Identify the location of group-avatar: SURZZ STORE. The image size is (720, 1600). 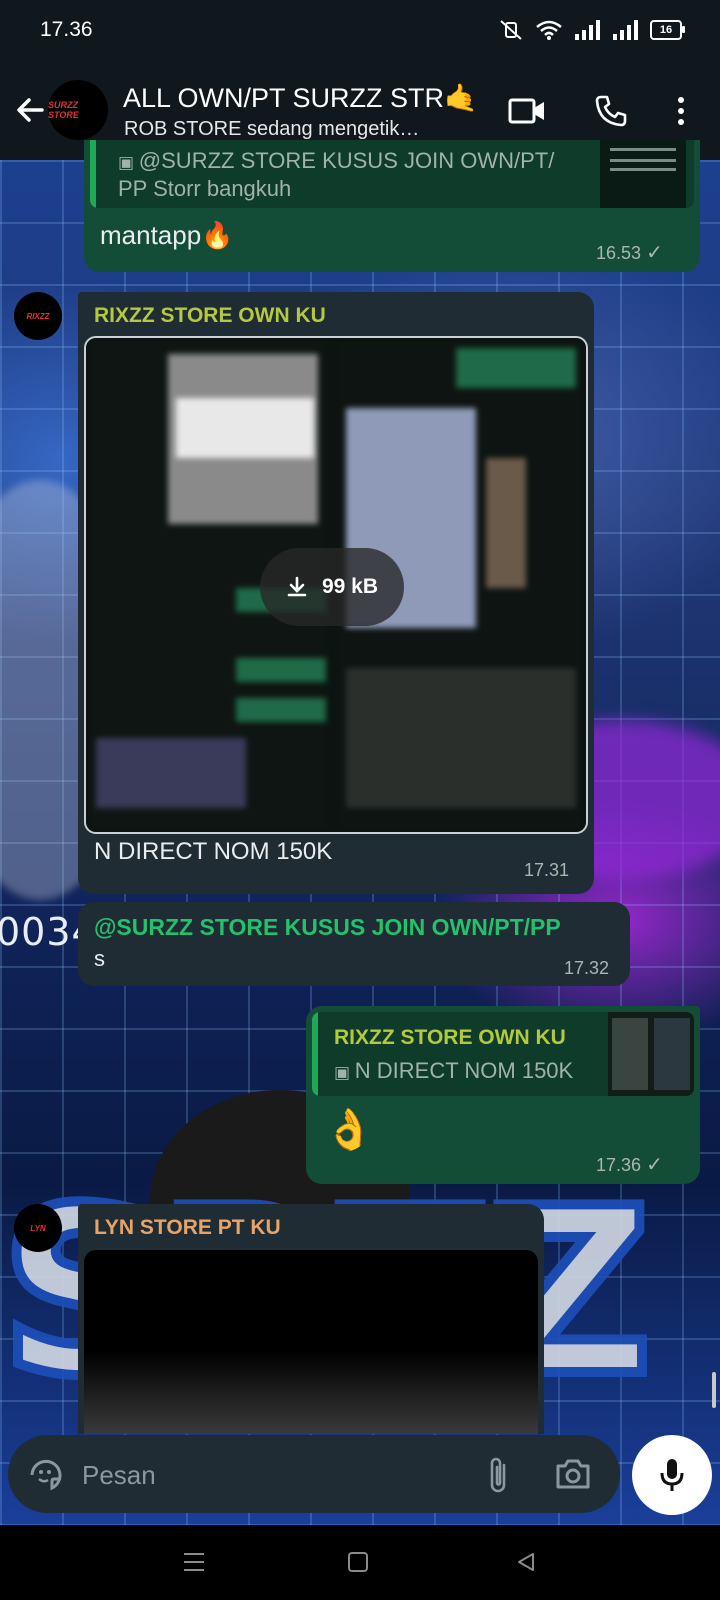
(78, 110).